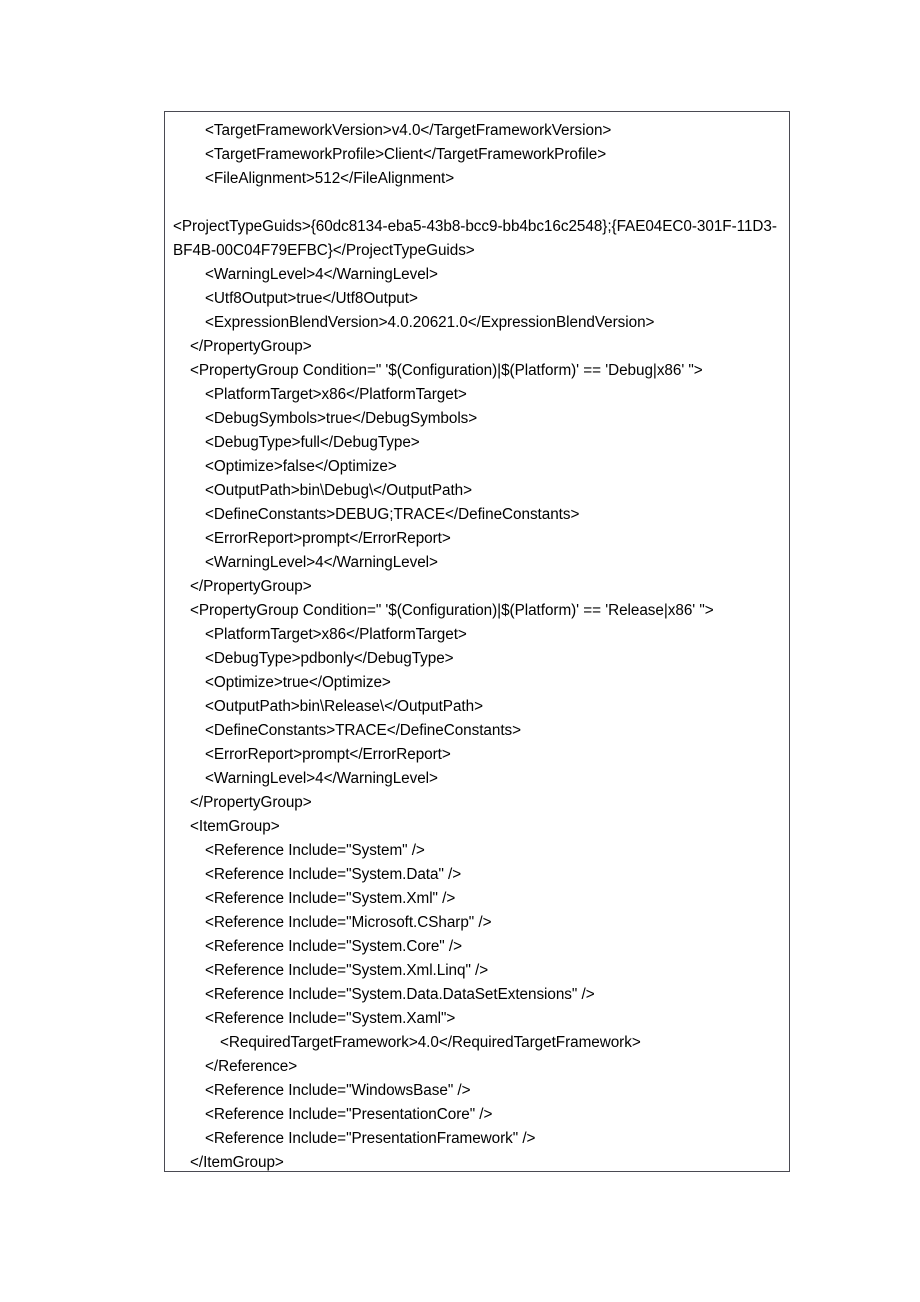  What do you see at coordinates (315, 850) in the screenshot?
I see `code-line: <Reference Include="System" />` at bounding box center [315, 850].